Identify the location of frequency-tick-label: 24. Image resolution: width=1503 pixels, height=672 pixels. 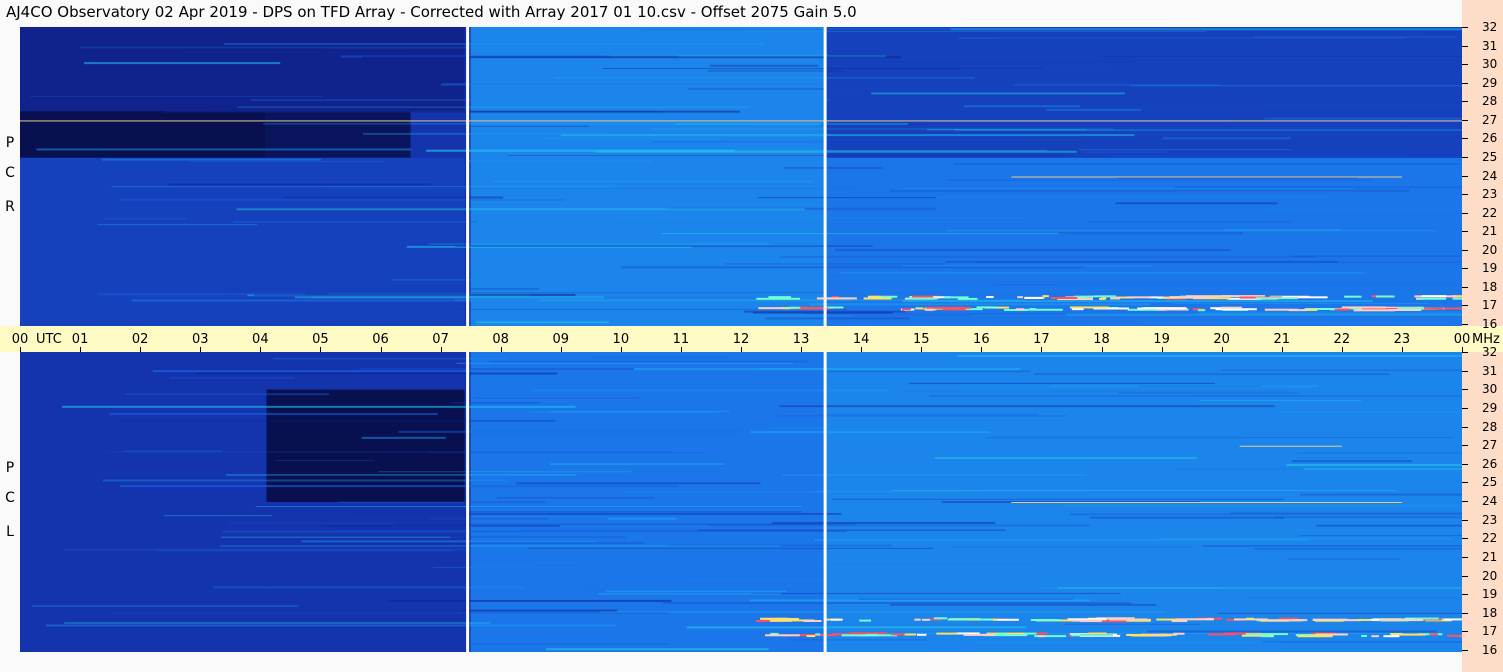
(1490, 501).